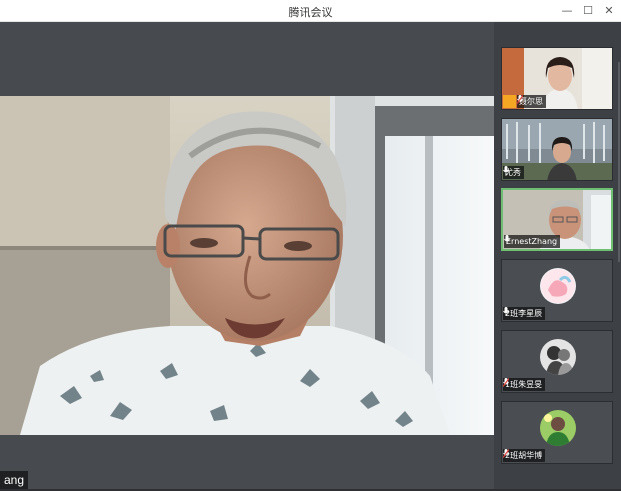  I want to click on participant-label: 1班朱昱旻, so click(524, 384).